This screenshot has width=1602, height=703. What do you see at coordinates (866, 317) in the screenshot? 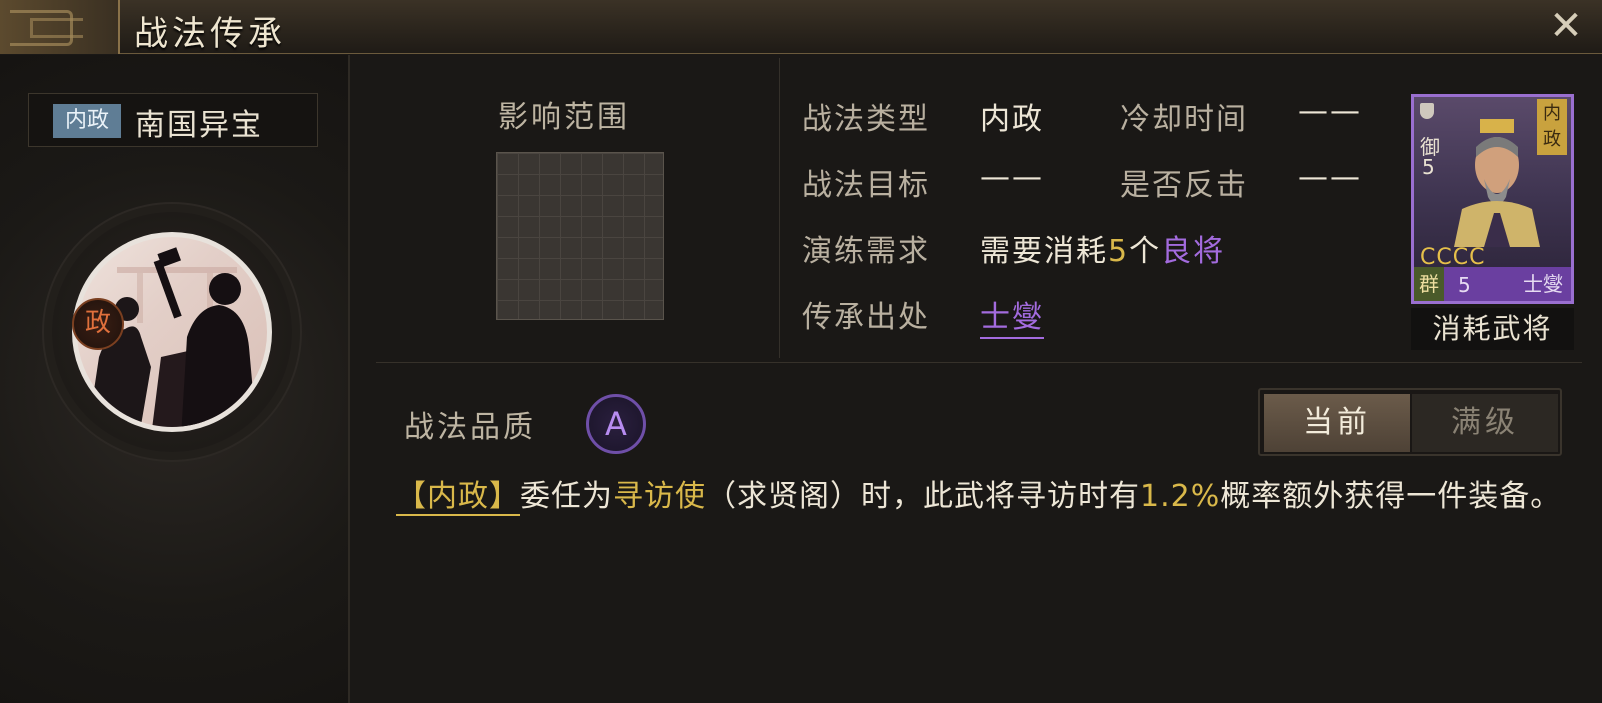
I see `source-label: 传承出处` at bounding box center [866, 317].